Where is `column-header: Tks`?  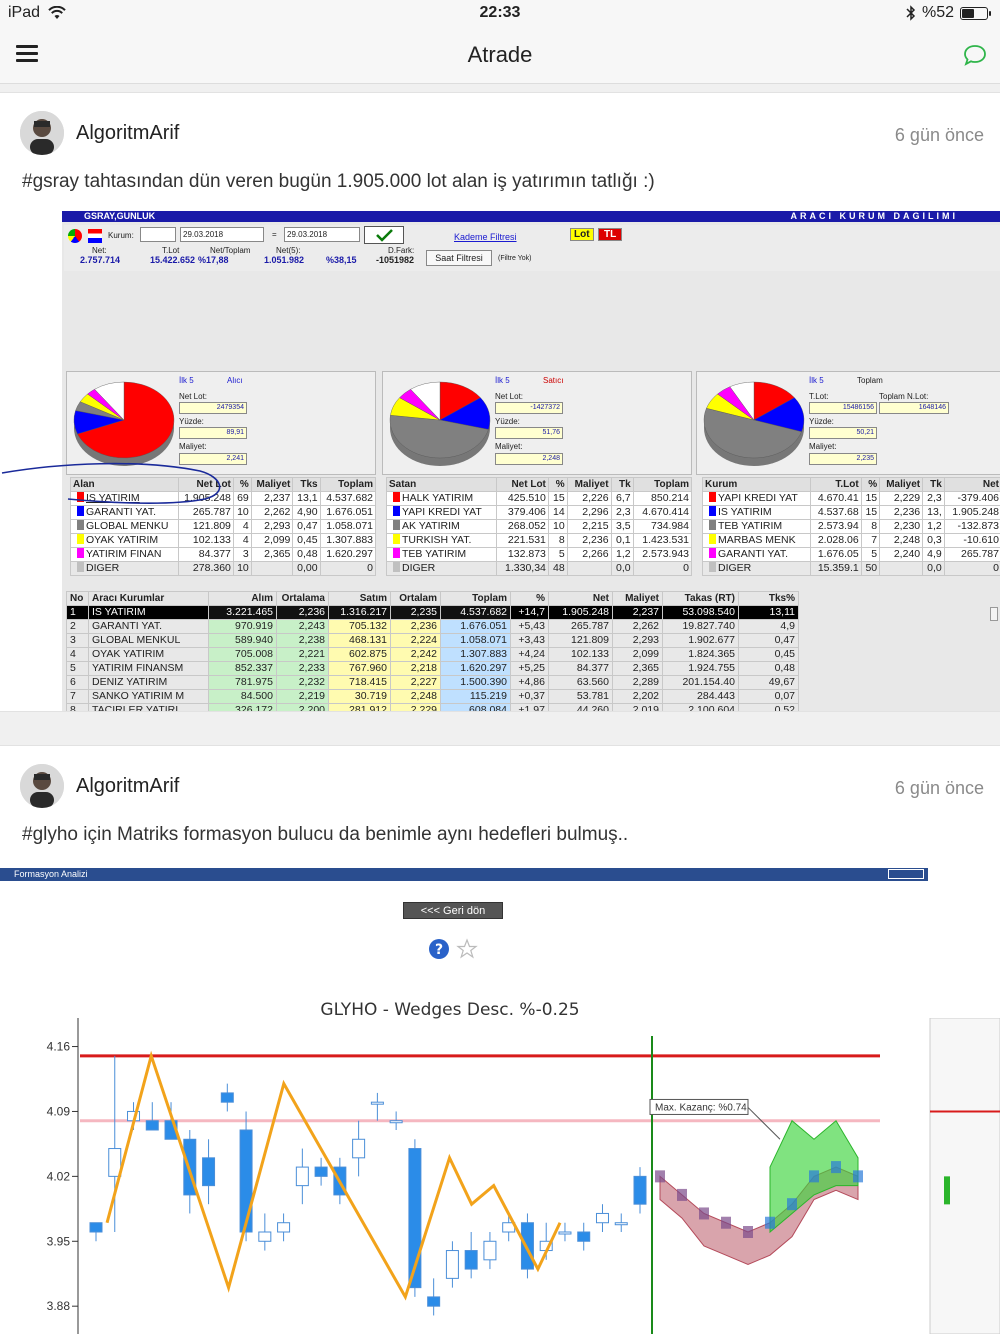 column-header: Tks is located at coordinates (306, 484).